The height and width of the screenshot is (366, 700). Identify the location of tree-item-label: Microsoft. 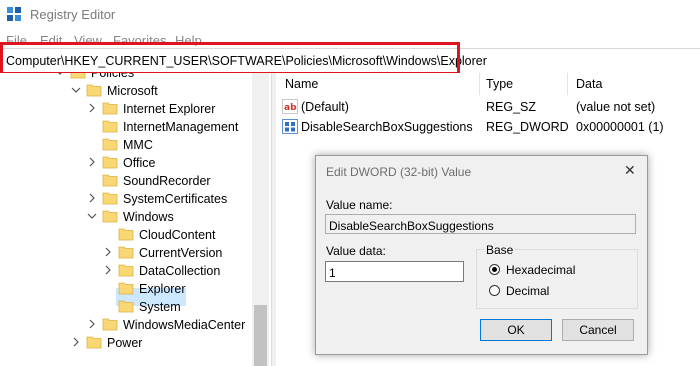
(132, 91).